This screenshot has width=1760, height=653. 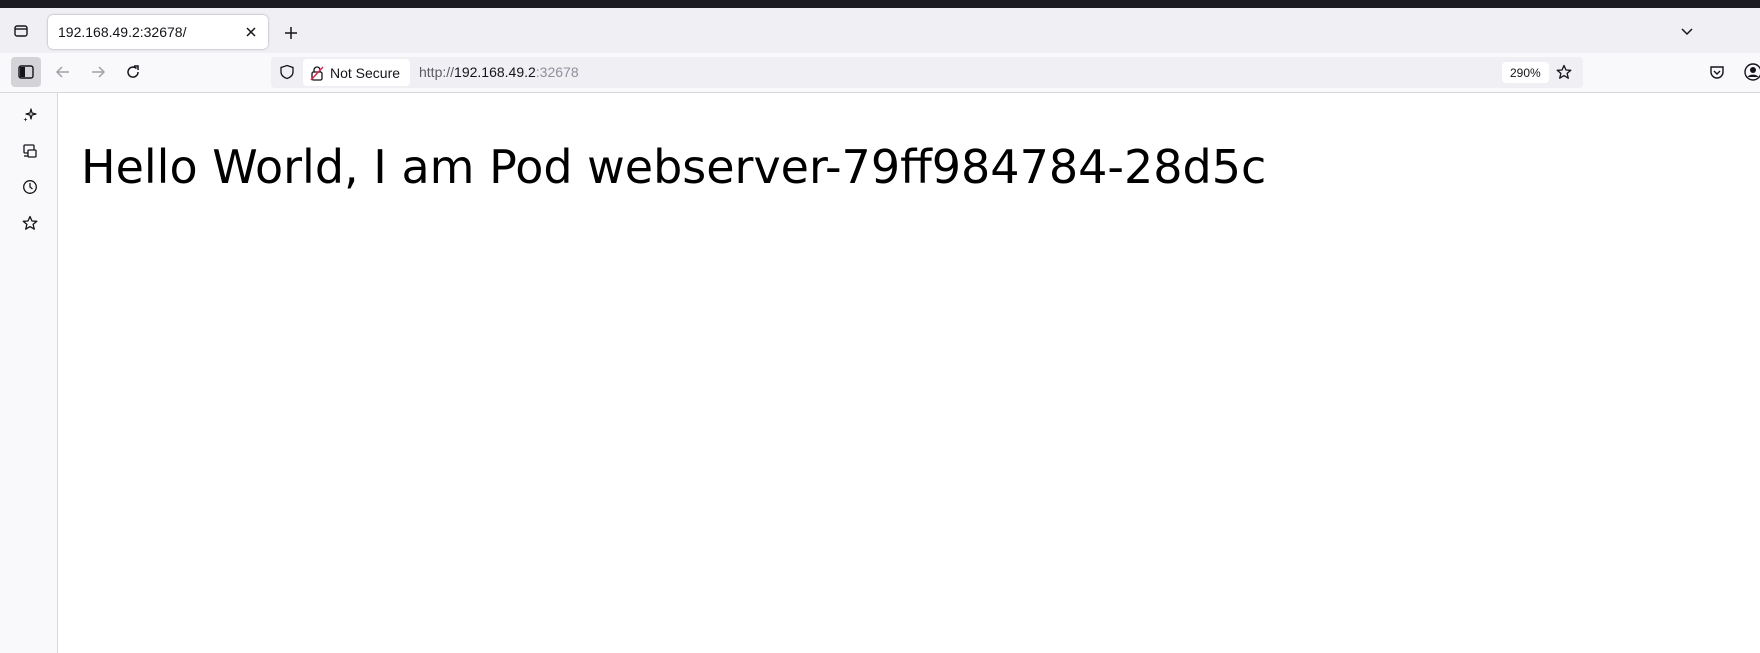 I want to click on bookmark-star-icon, so click(x=1564, y=72).